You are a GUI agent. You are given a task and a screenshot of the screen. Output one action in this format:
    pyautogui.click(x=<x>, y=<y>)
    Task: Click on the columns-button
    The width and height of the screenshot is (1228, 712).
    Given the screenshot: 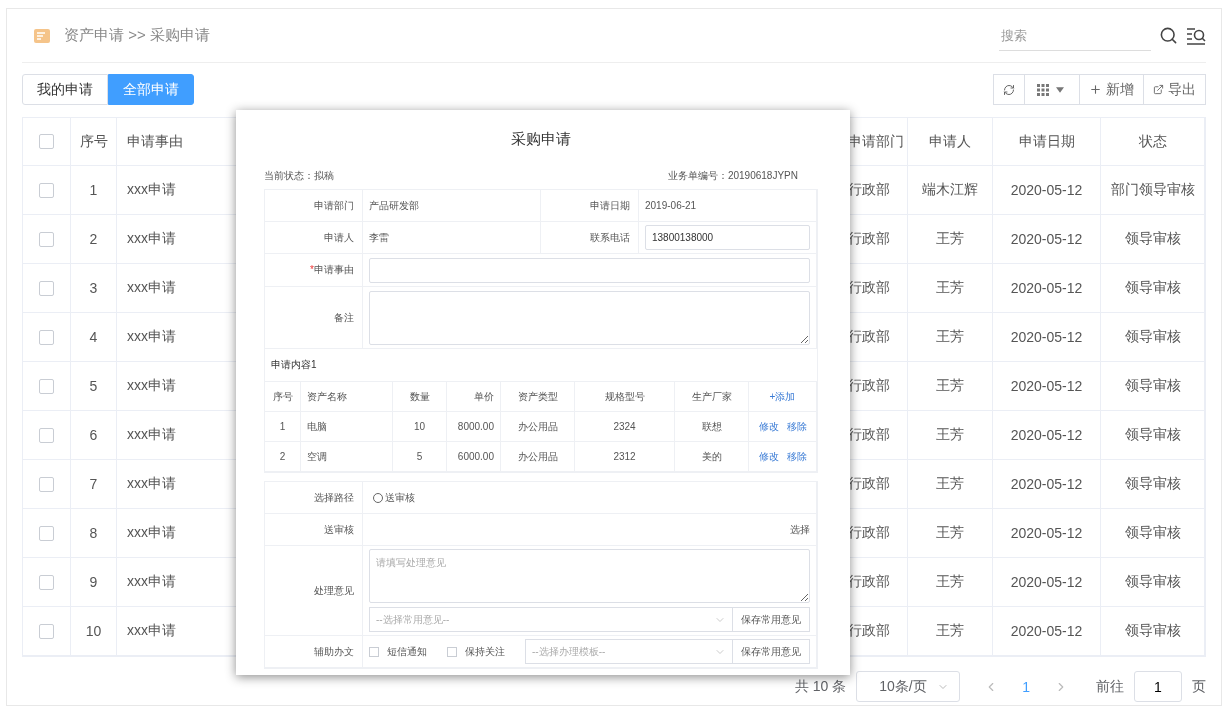 What is the action you would take?
    pyautogui.click(x=1052, y=89)
    